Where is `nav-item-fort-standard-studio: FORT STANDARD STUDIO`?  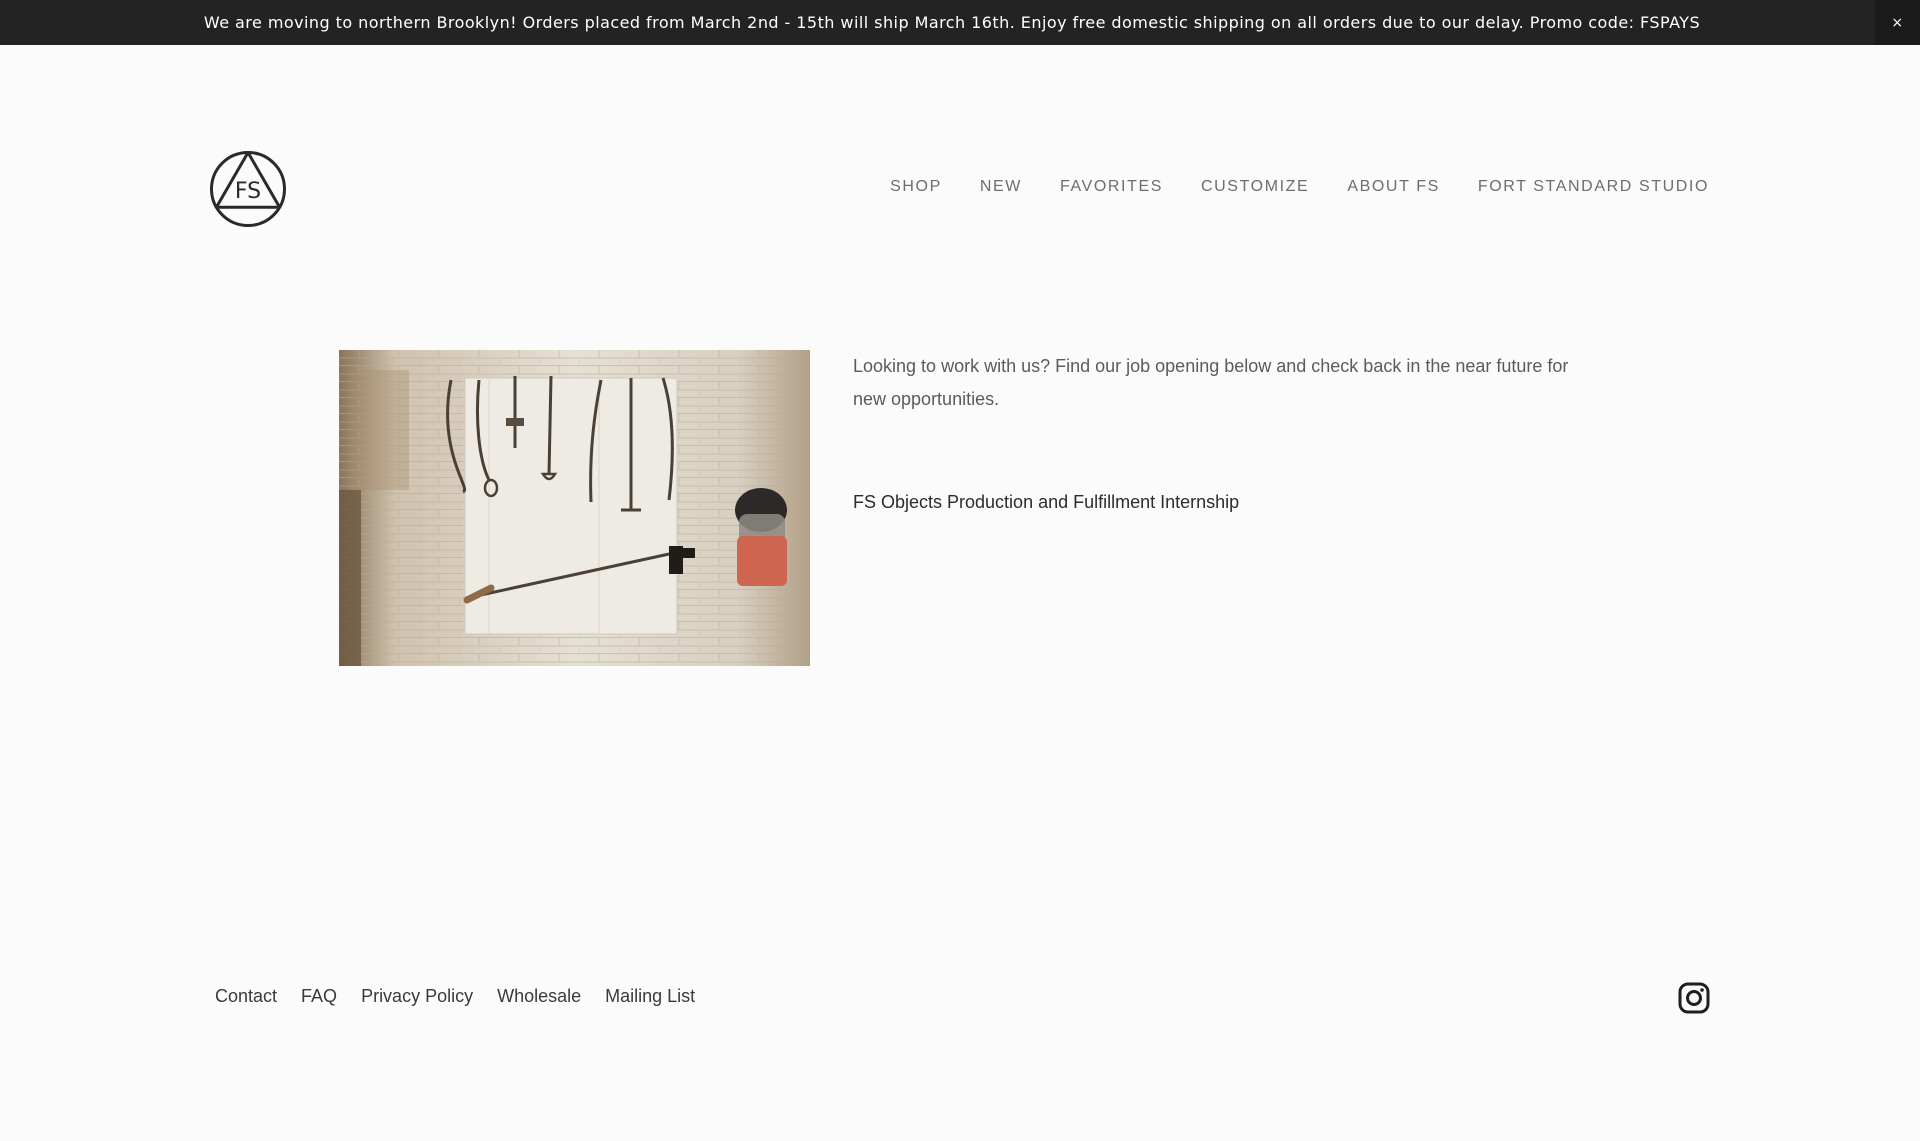
nav-item-fort-standard-studio: FORT STANDARD STUDIO is located at coordinates (1593, 187).